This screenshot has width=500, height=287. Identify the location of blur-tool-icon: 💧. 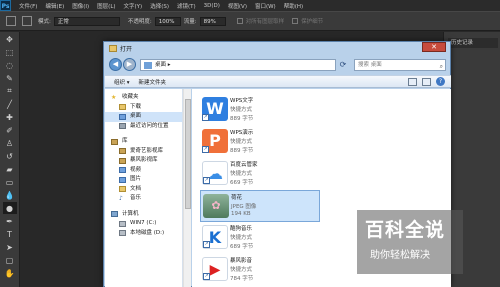
(10, 195).